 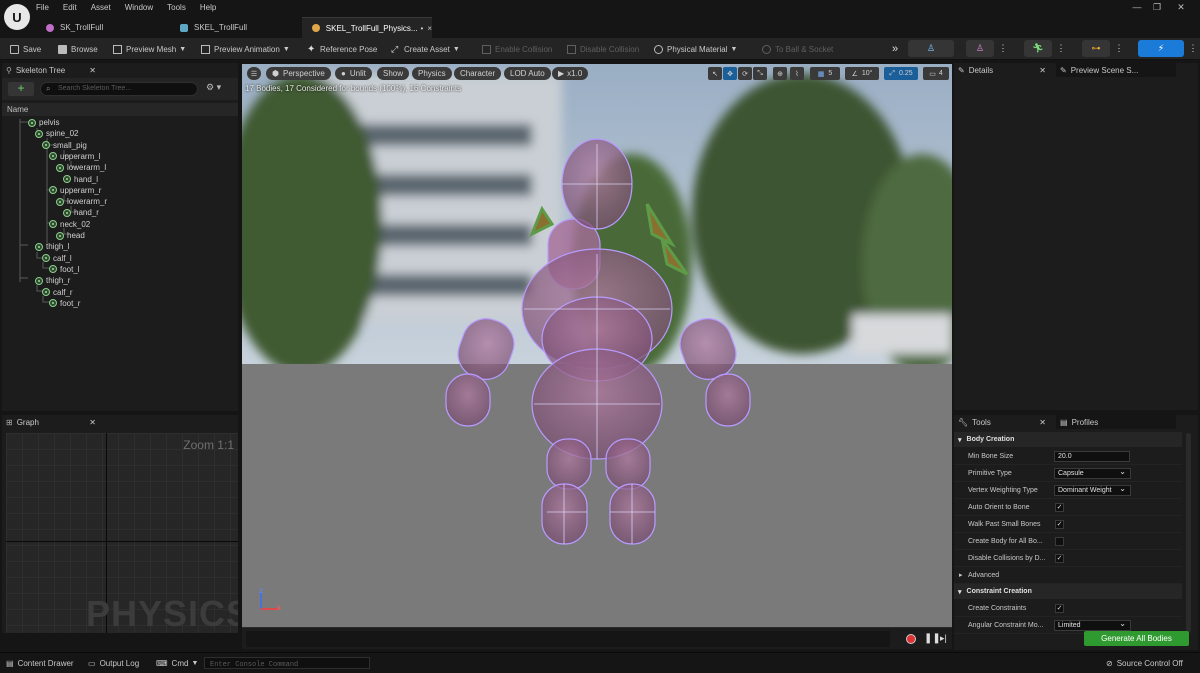 What do you see at coordinates (149, 49) in the screenshot?
I see `preview-mesh-button: Preview Mesh ▼` at bounding box center [149, 49].